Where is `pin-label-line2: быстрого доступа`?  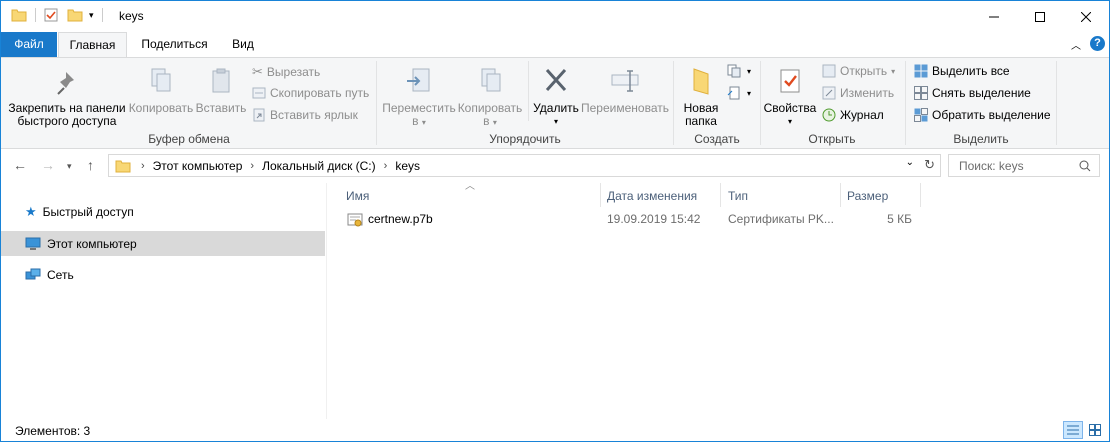 pin-label-line2: быстрого доступа is located at coordinates (67, 121).